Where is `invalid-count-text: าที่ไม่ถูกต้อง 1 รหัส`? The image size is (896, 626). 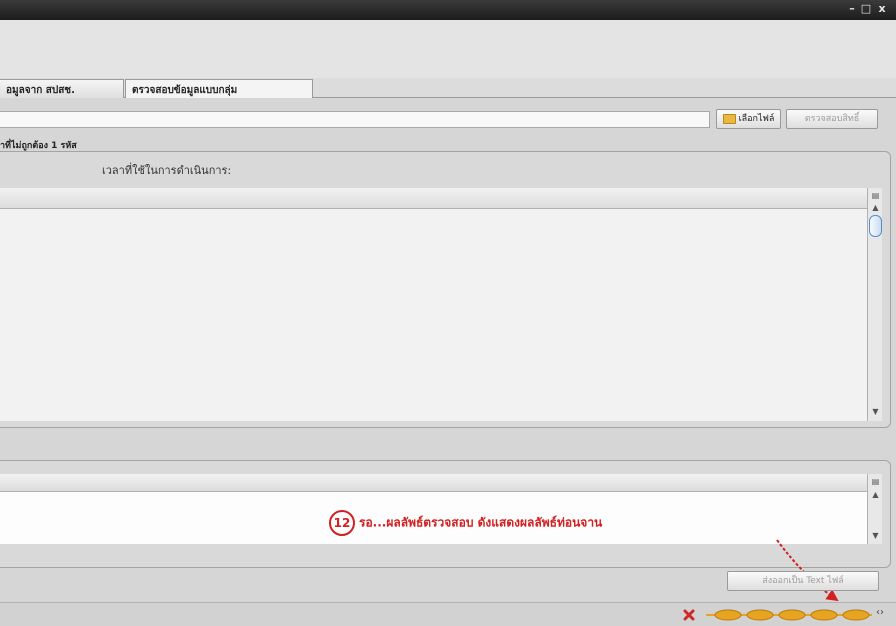 invalid-count-text: าที่ไม่ถูกต้อง 1 รหัส is located at coordinates (38, 146).